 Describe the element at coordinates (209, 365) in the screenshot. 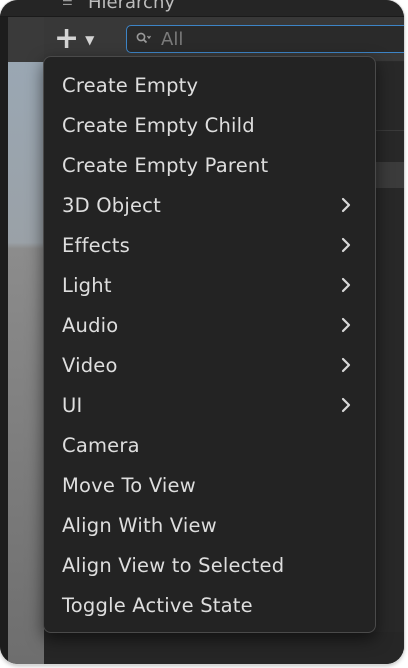

I see `menu-item-video: Video` at that location.